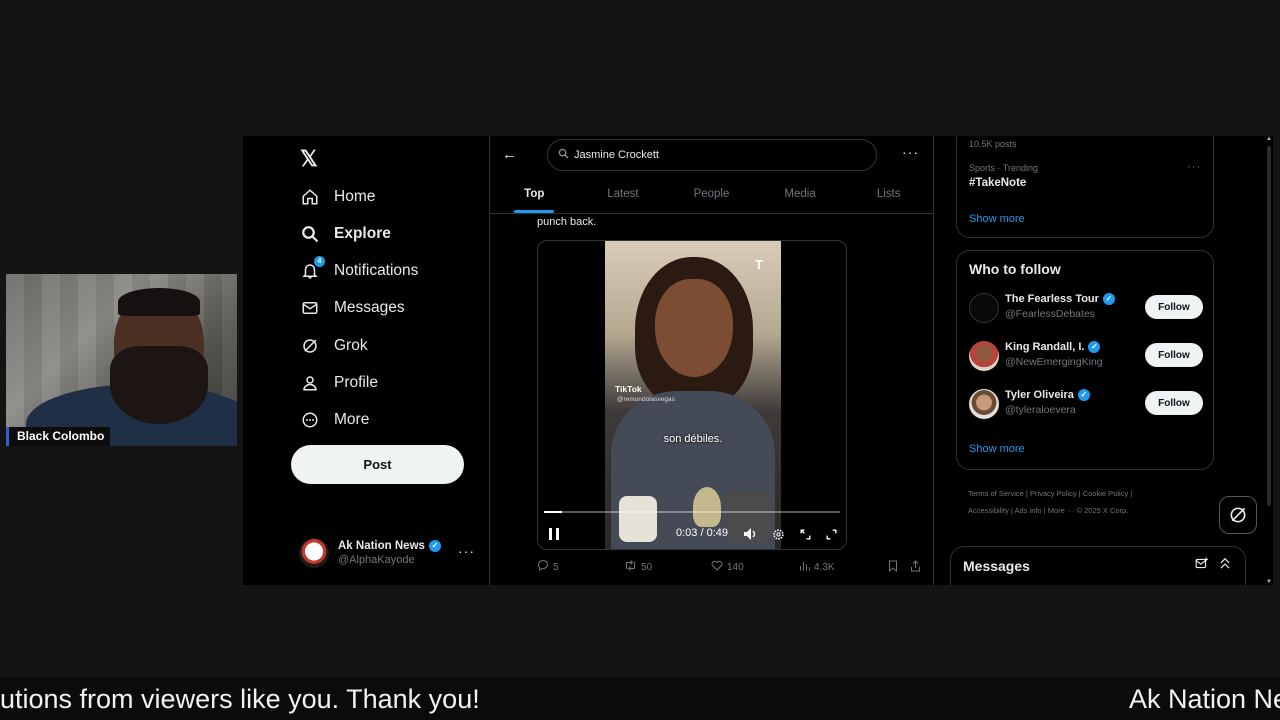  What do you see at coordinates (314, 553) in the screenshot?
I see `account-avatar` at bounding box center [314, 553].